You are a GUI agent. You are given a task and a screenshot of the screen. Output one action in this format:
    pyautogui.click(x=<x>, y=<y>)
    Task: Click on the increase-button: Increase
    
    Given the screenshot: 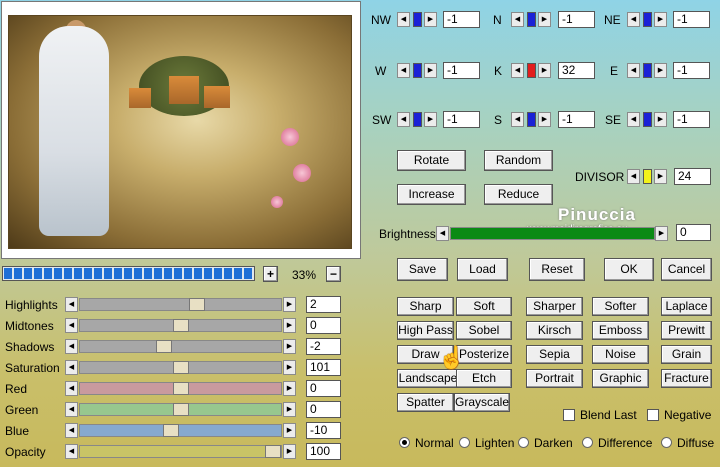 What is the action you would take?
    pyautogui.click(x=431, y=194)
    